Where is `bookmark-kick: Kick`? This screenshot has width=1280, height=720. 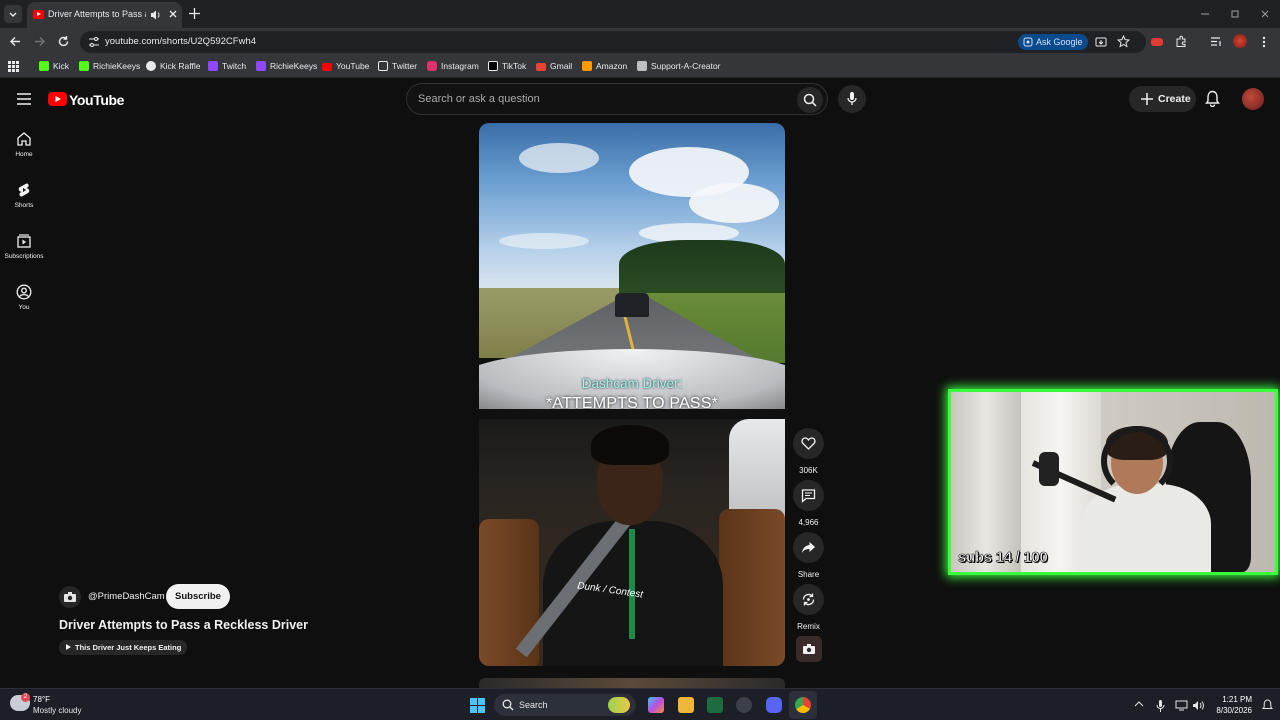
bookmark-kick: Kick is located at coordinates (54, 66).